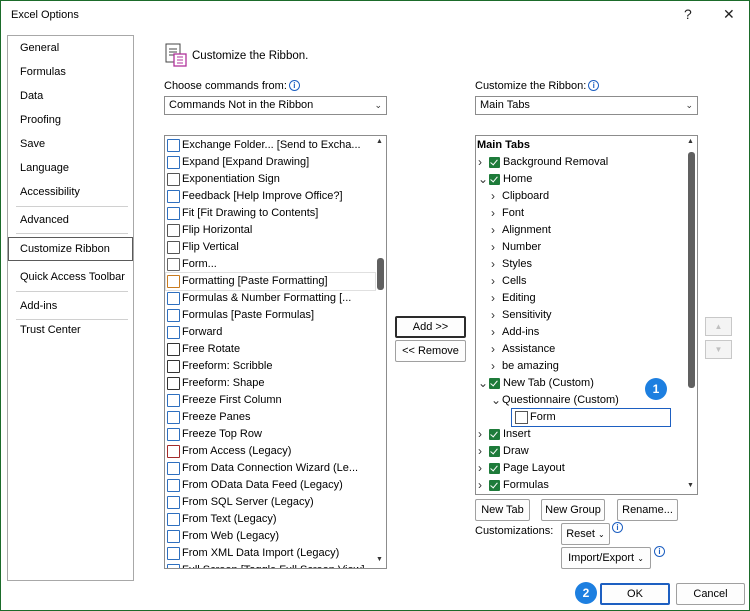 This screenshot has width=750, height=611. What do you see at coordinates (275, 105) in the screenshot?
I see `choose-commands-combo: Commands Not in the Ribbon ⌄` at bounding box center [275, 105].